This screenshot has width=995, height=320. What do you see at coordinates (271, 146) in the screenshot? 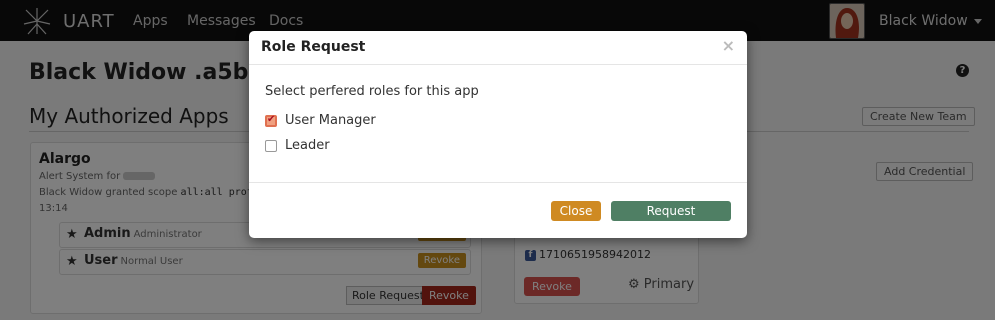
I see `checkbox-unchecked` at bounding box center [271, 146].